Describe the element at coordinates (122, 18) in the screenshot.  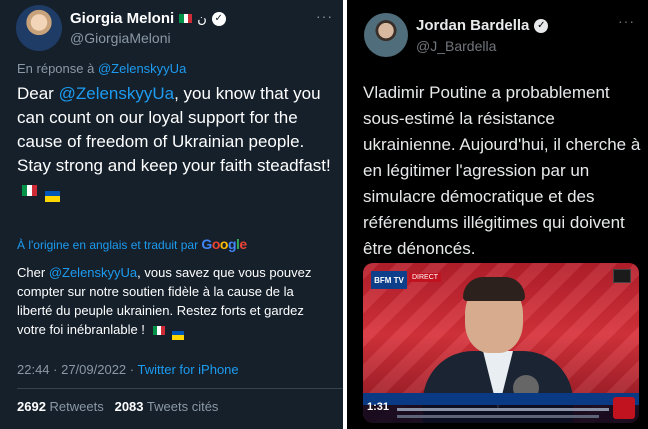
I see `author-name: Giorgia Meloni` at that location.